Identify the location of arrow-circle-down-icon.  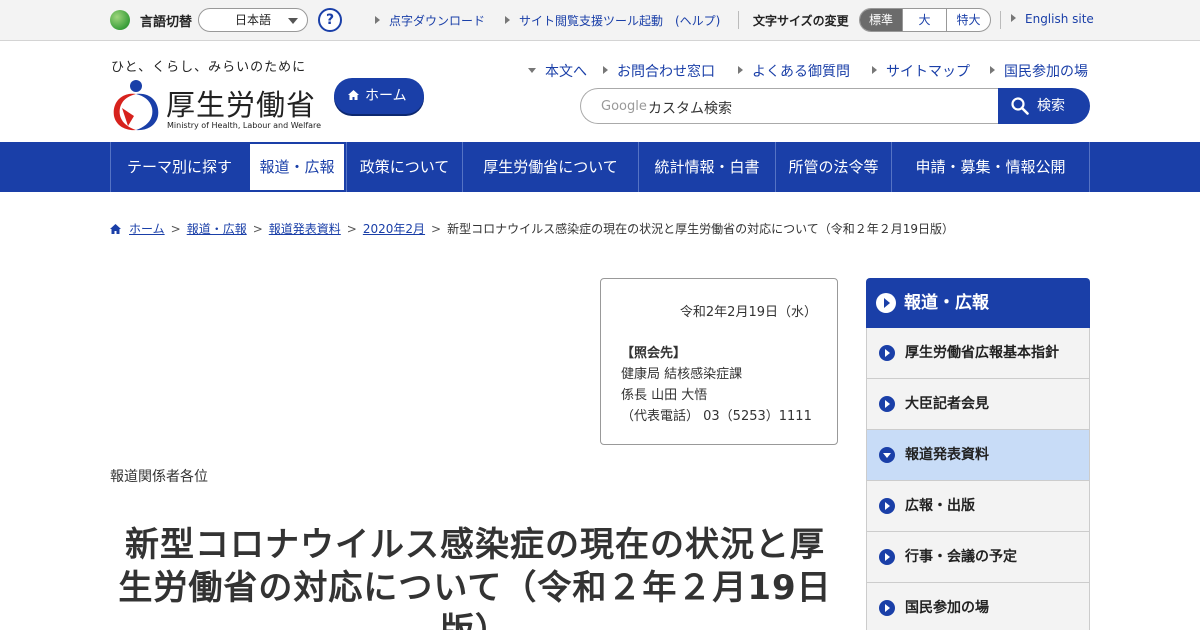
(887, 455).